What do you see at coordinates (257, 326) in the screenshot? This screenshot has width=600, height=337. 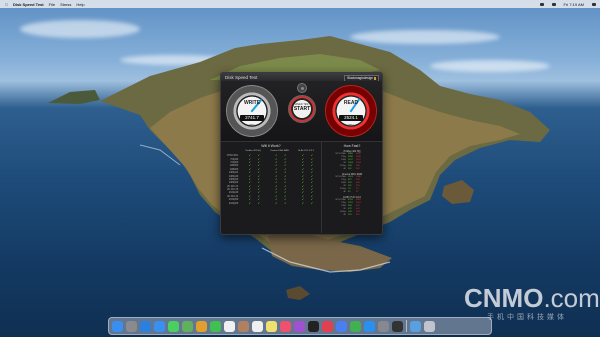 I see `reminders-icon` at bounding box center [257, 326].